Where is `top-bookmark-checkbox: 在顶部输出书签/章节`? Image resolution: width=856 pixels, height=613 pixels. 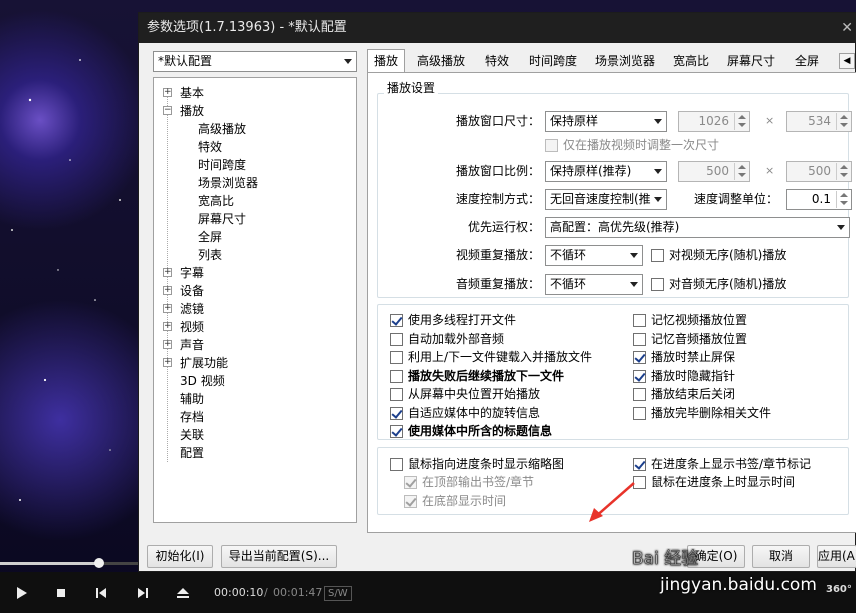
top-bookmark-checkbox: 在顶部输出书签/章节 is located at coordinates (469, 482).